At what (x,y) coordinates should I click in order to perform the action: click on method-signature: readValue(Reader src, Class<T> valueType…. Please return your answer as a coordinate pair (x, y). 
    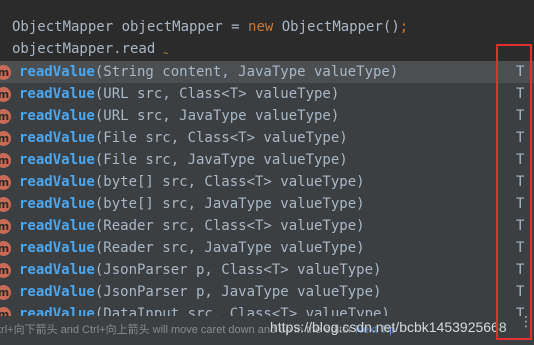
    Looking at the image, I should click on (192, 226).